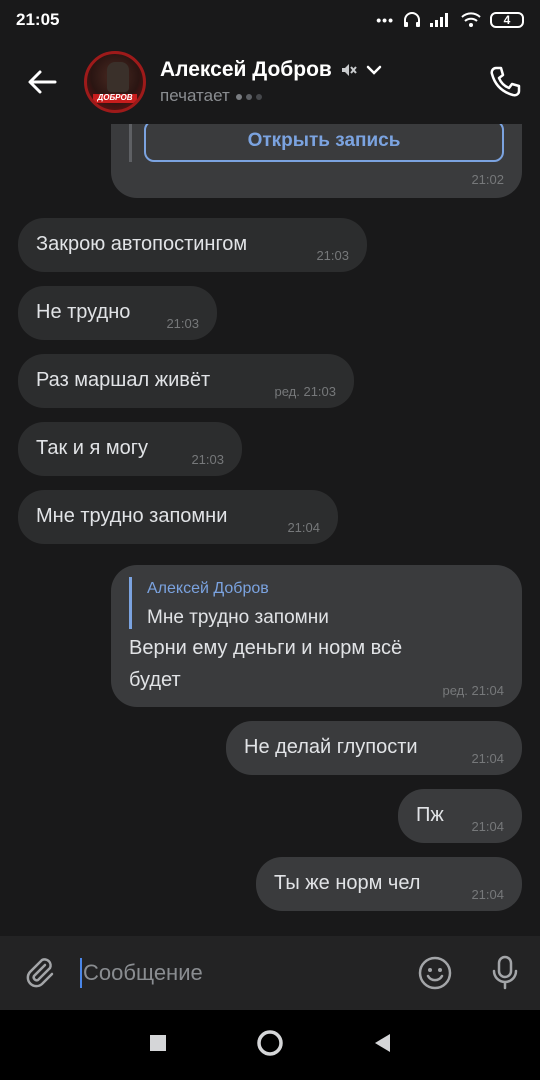 The height and width of the screenshot is (1080, 540). What do you see at coordinates (38, 19) in the screenshot?
I see `clock: 21:05` at bounding box center [38, 19].